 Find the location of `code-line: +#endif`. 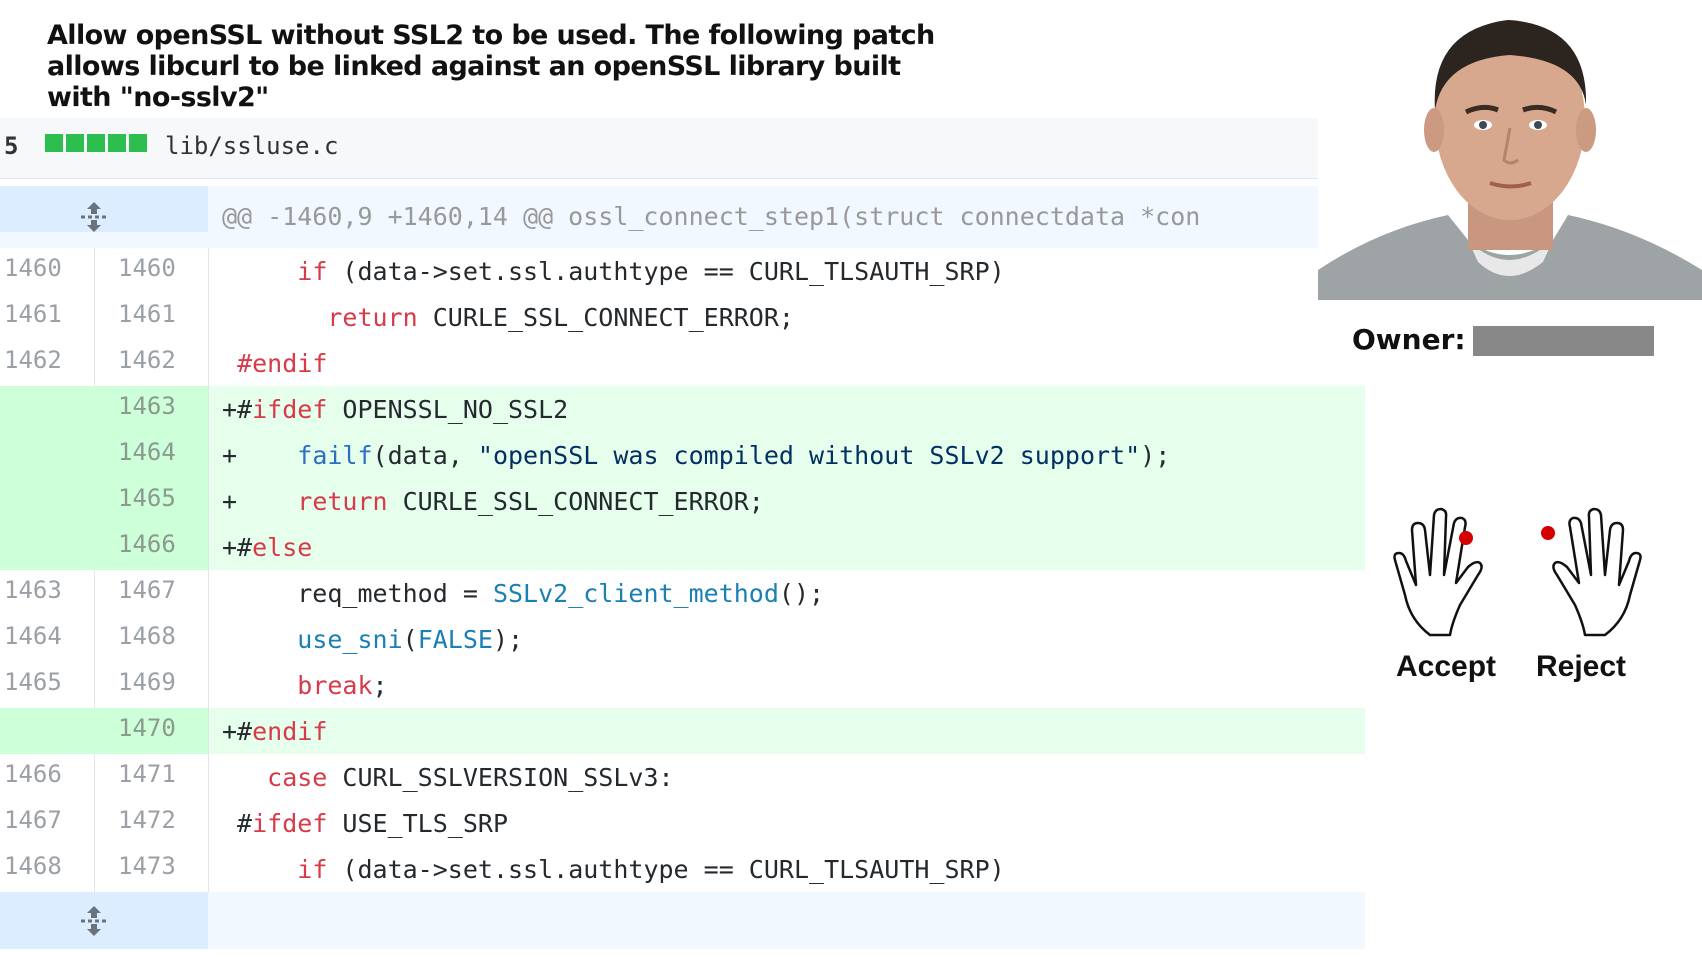

code-line: +#endif is located at coordinates (793, 731).